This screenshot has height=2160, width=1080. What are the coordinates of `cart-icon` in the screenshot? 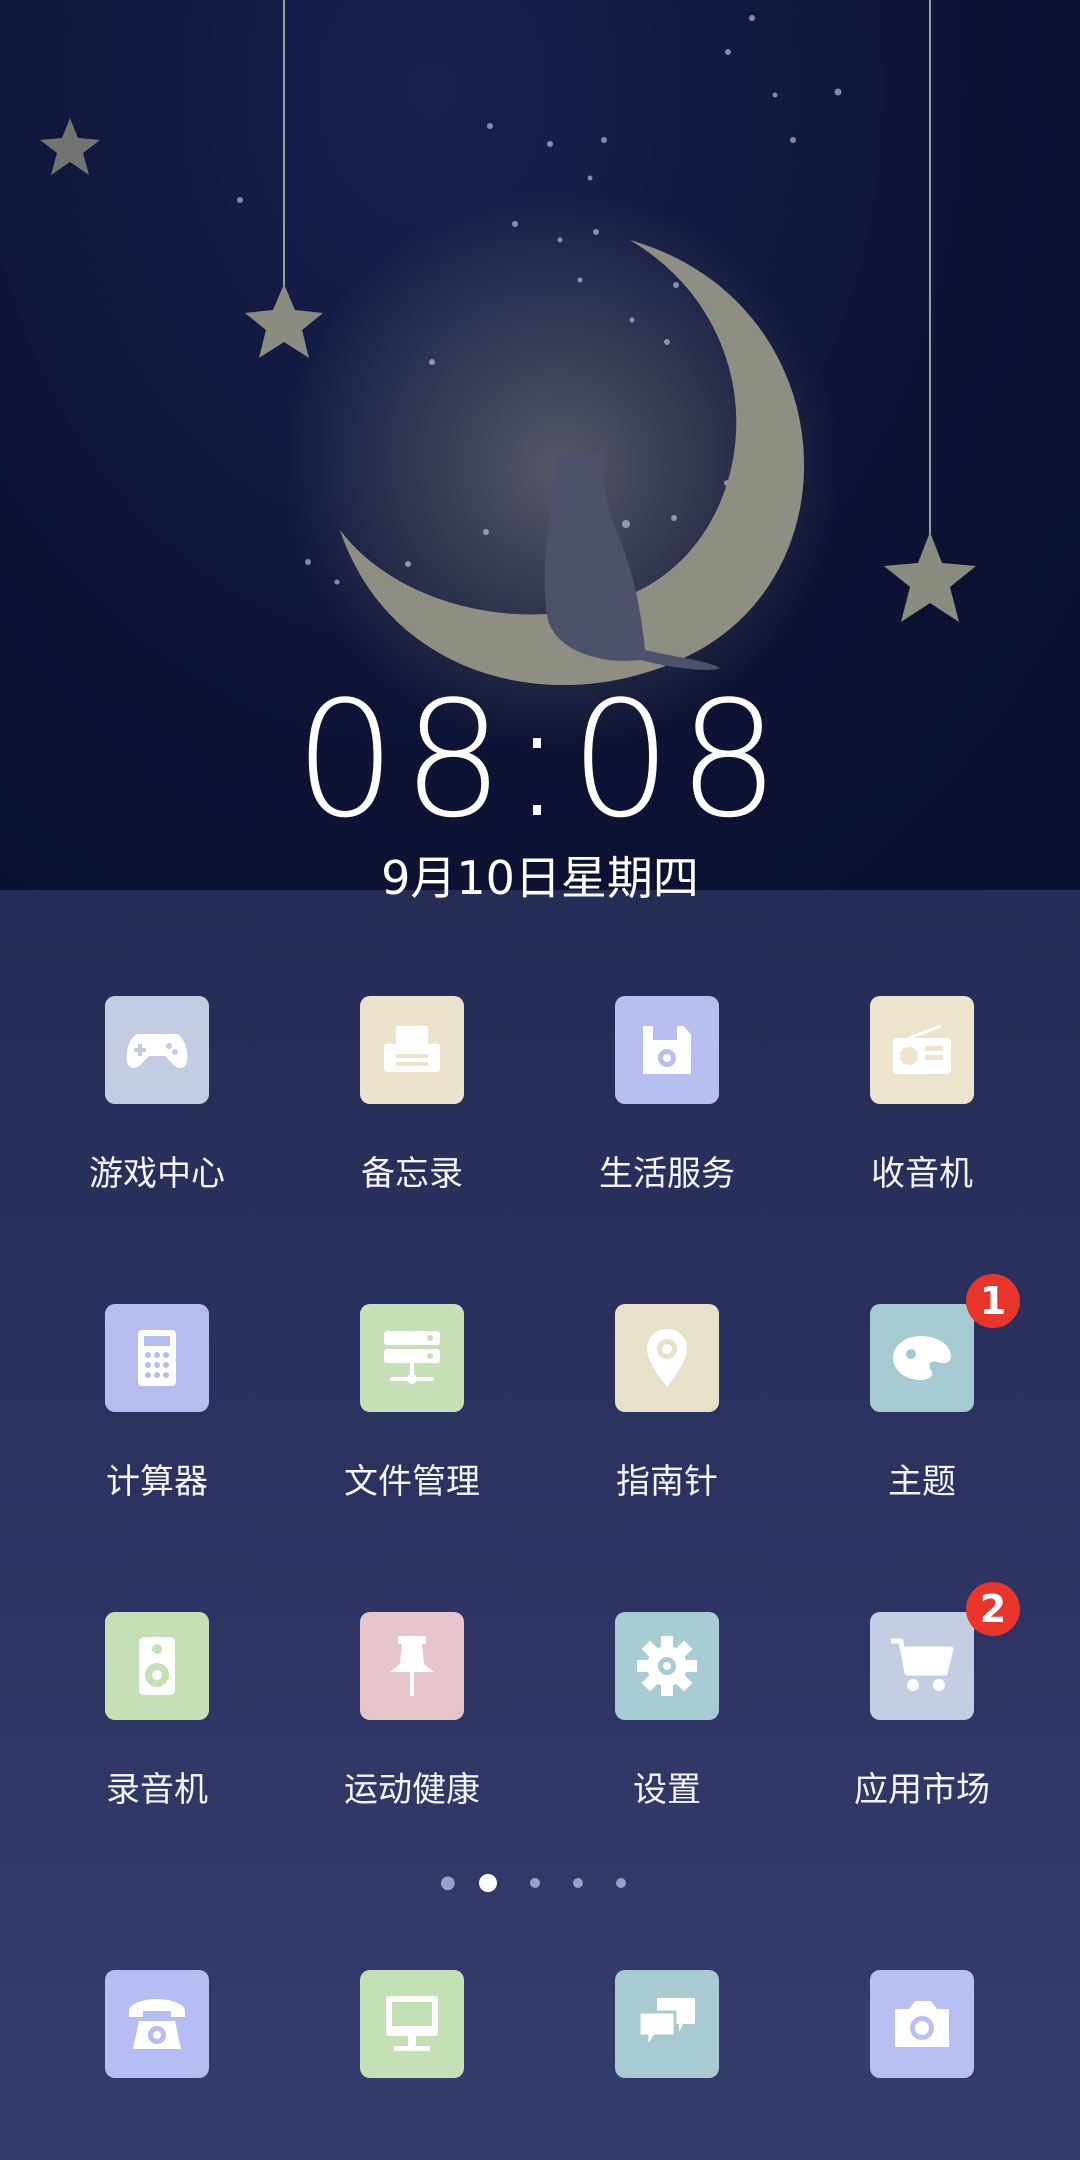 It's located at (922, 1666).